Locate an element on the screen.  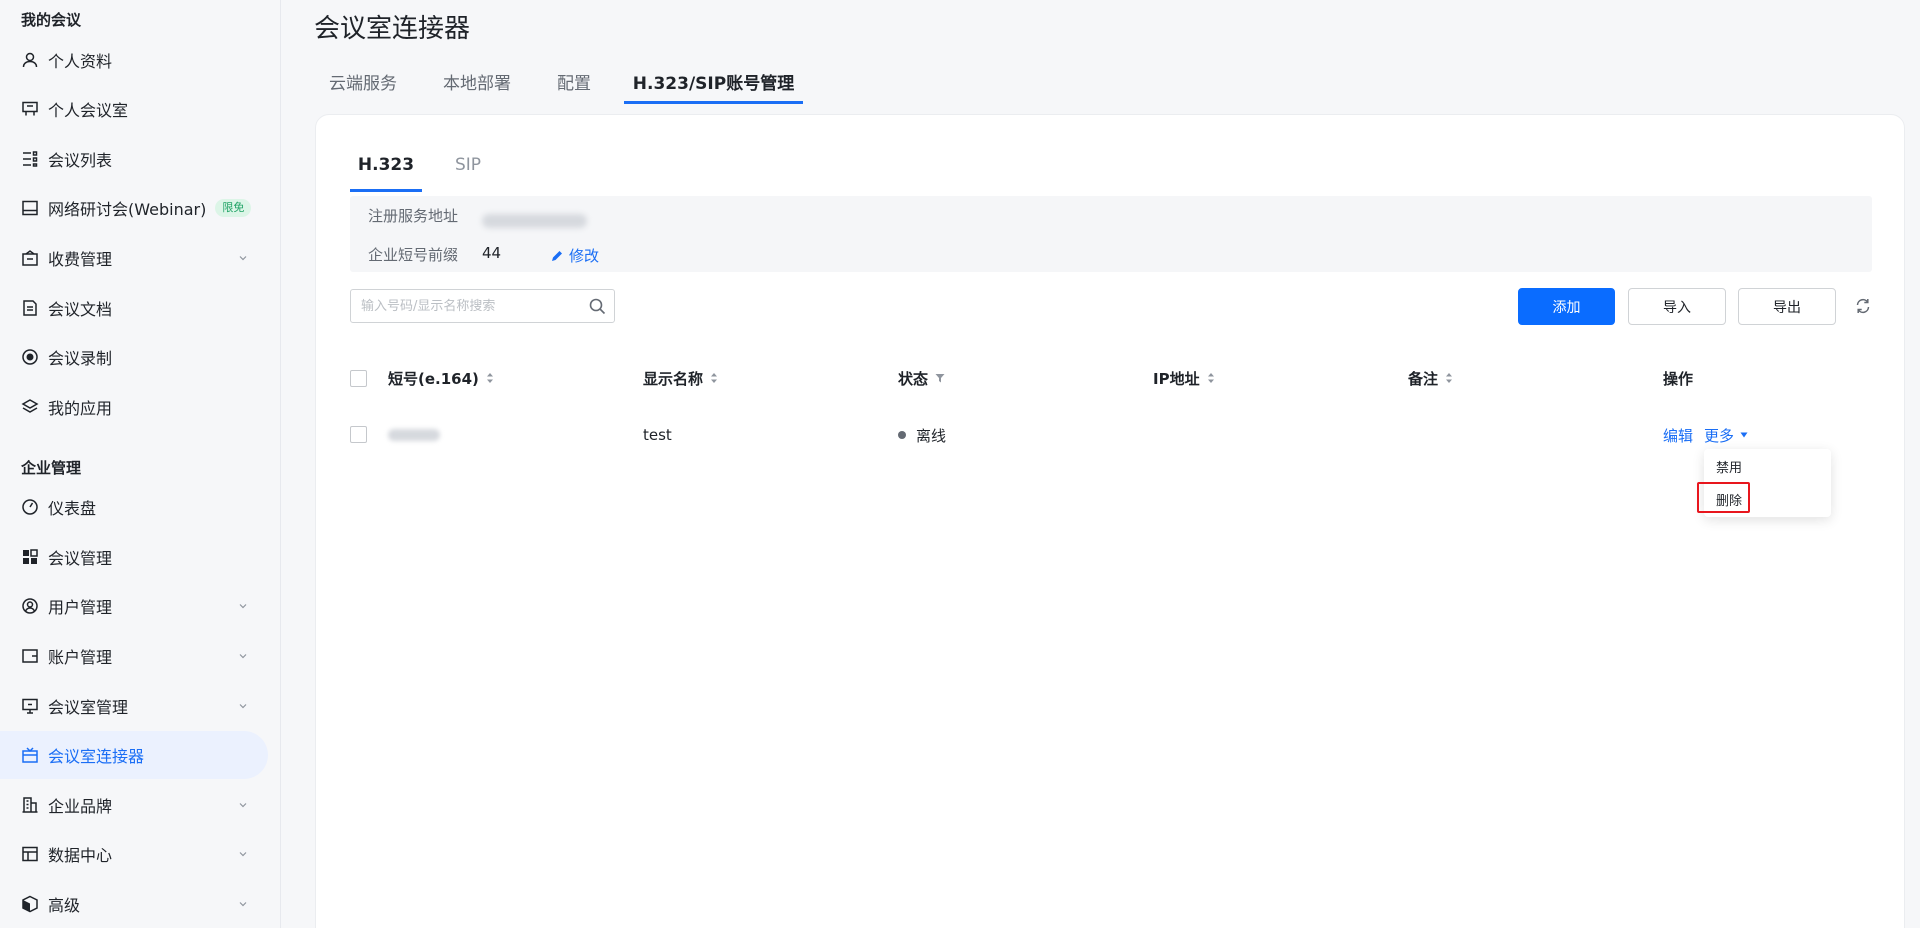
subtab-h323: H.323 is located at coordinates (386, 165).